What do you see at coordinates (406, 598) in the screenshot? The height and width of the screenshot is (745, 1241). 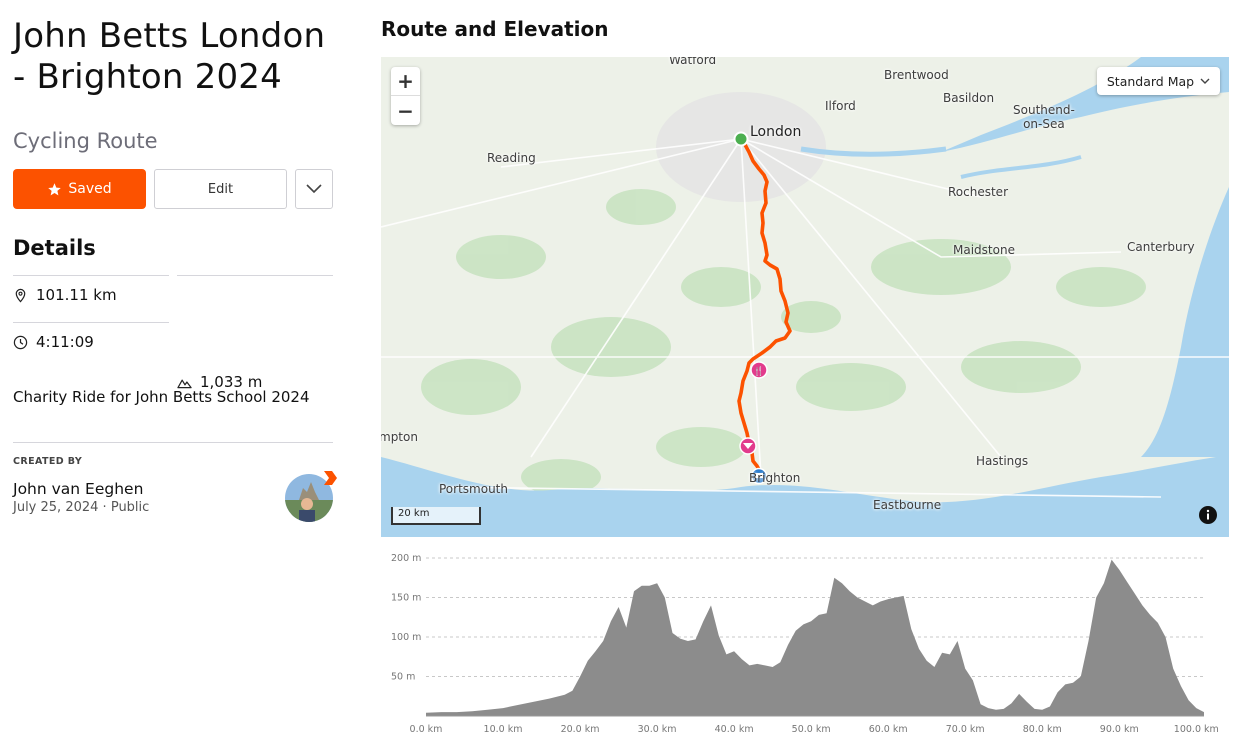 I see `y-tick-label: 150 m` at bounding box center [406, 598].